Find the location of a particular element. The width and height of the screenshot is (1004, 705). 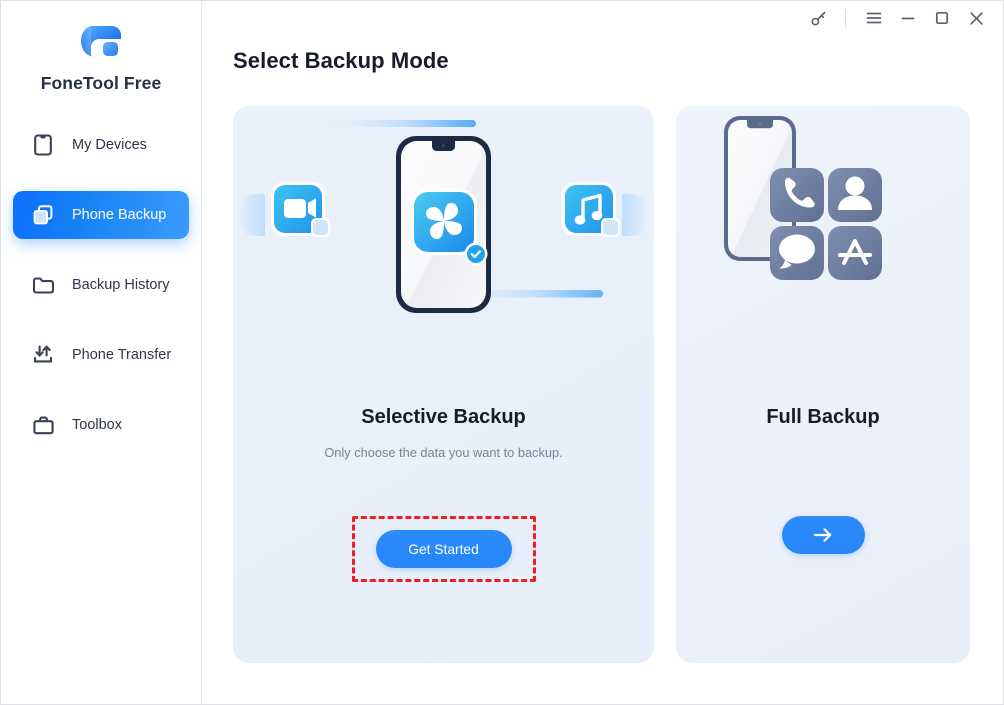

key-icon is located at coordinates (819, 18).